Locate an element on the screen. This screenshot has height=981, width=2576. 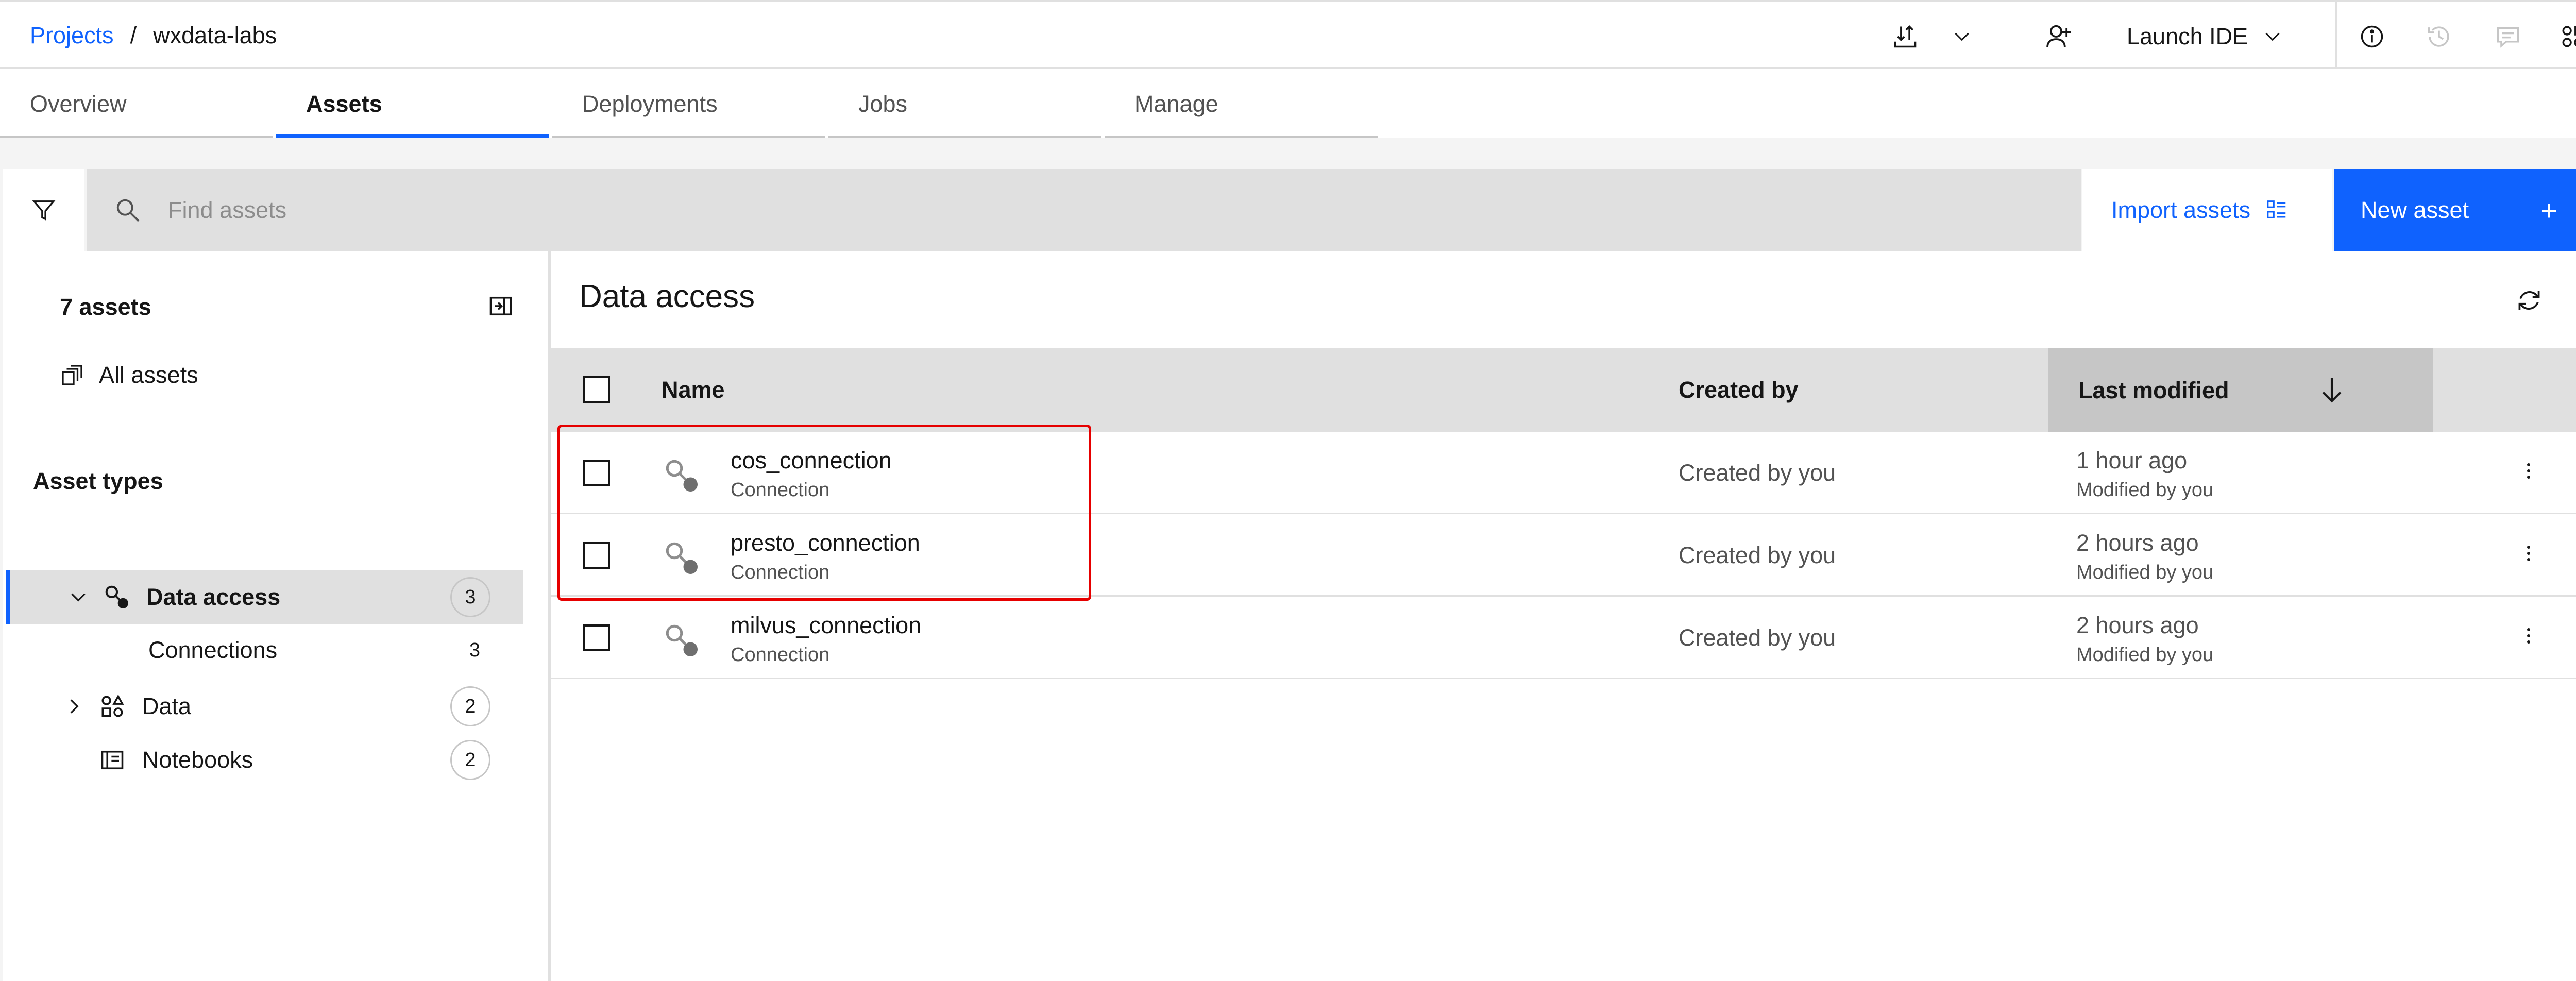
comments-icon is located at coordinates (2508, 36).